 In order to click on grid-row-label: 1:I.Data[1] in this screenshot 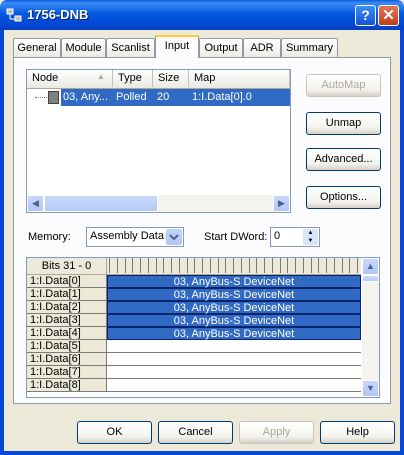, I will do `click(67, 294)`.